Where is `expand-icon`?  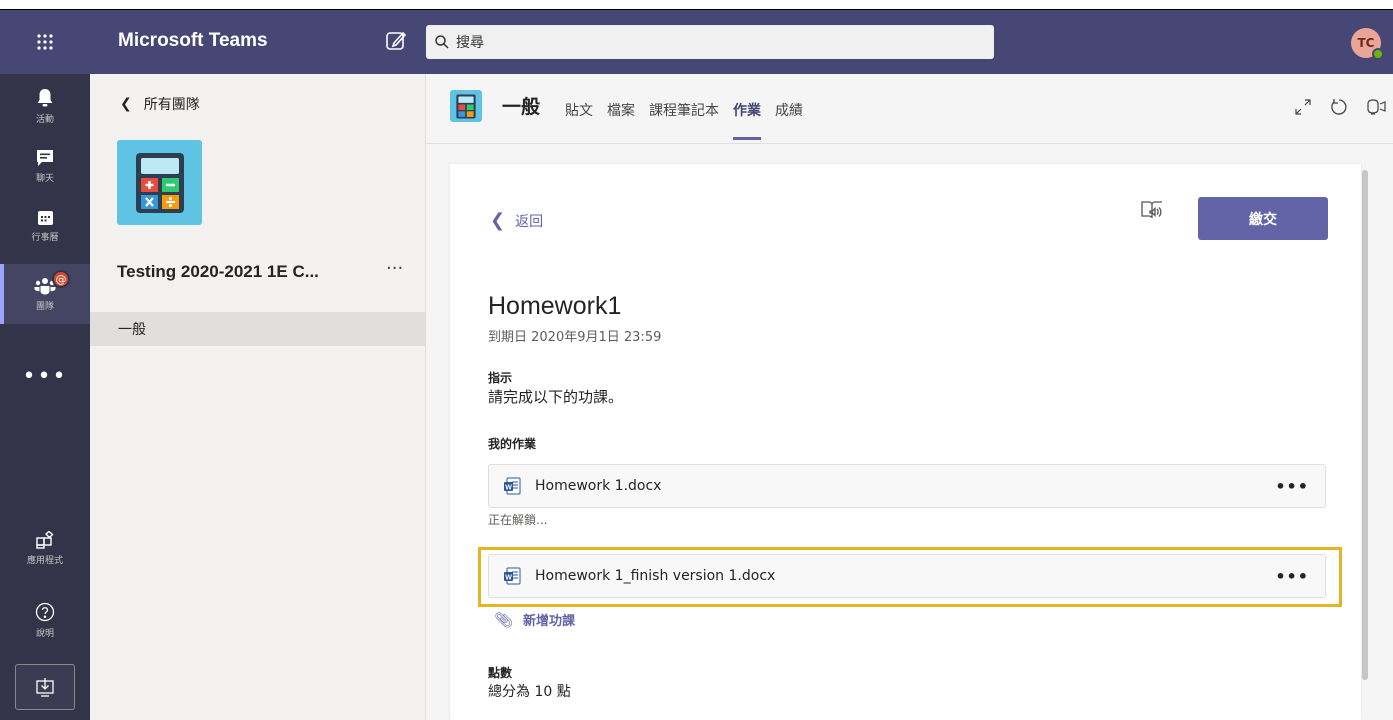 expand-icon is located at coordinates (1304, 108).